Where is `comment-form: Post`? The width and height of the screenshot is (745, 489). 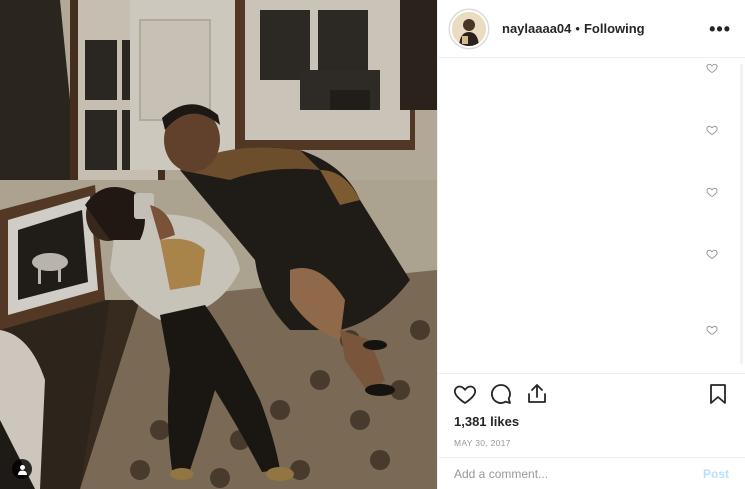
comment-form: Post is located at coordinates (591, 473).